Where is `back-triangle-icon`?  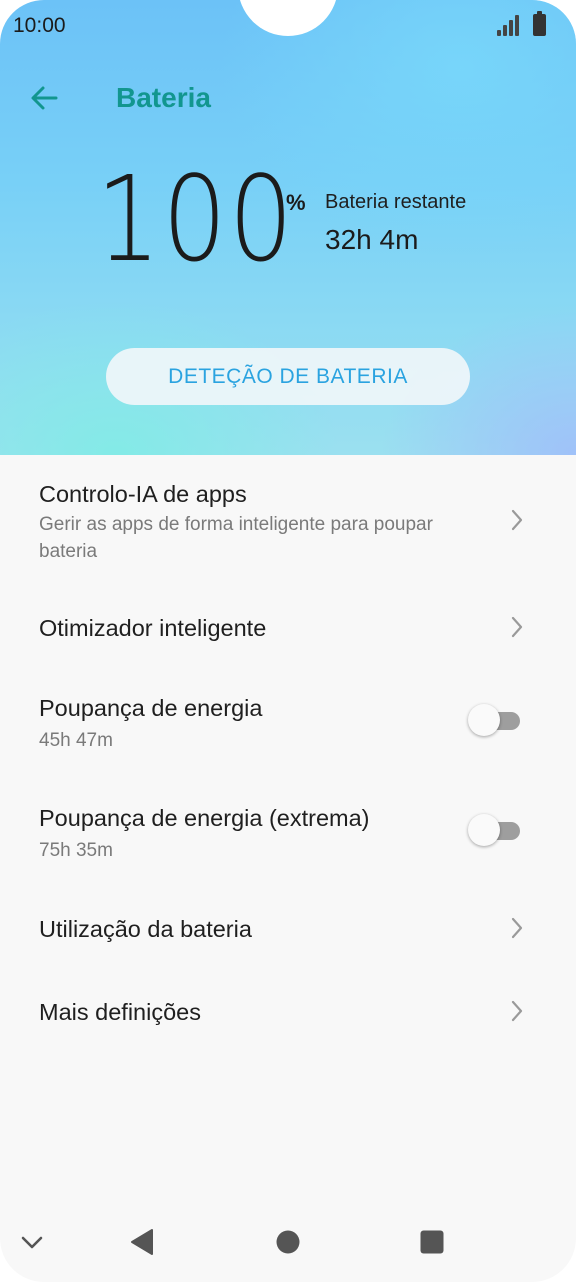
back-triangle-icon is located at coordinates (142, 1242).